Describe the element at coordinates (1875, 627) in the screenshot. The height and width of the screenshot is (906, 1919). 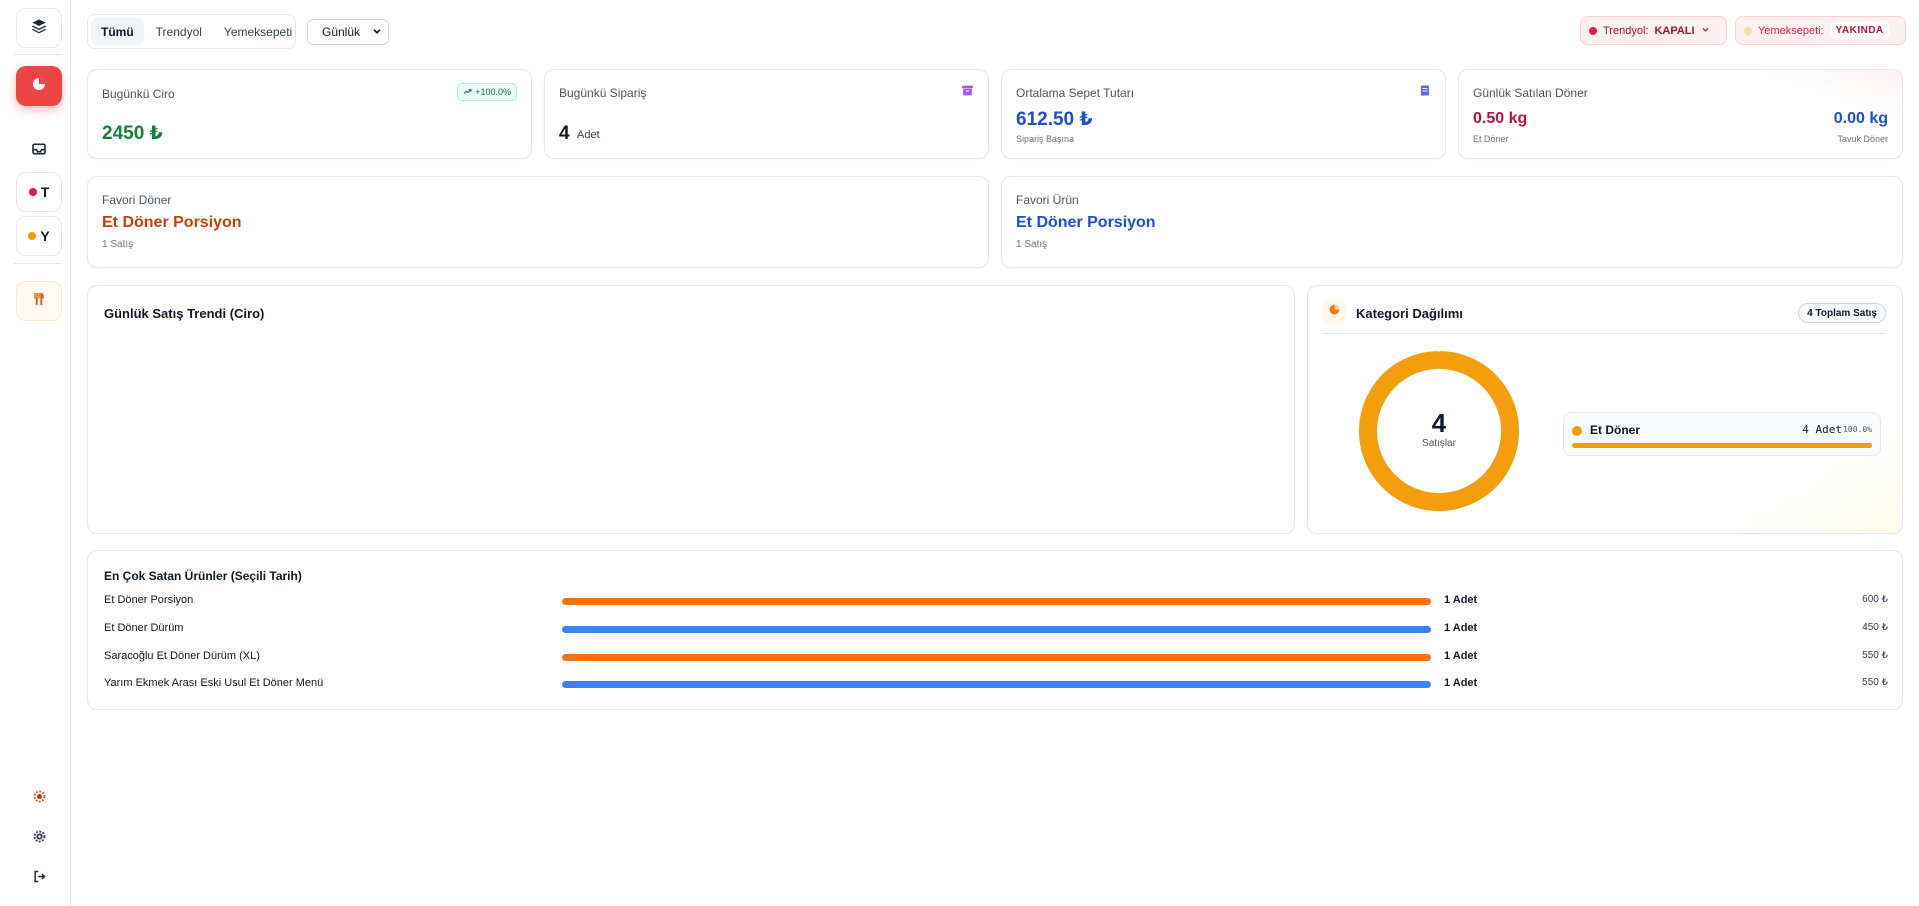
I see `product-price: 450 ₺` at that location.